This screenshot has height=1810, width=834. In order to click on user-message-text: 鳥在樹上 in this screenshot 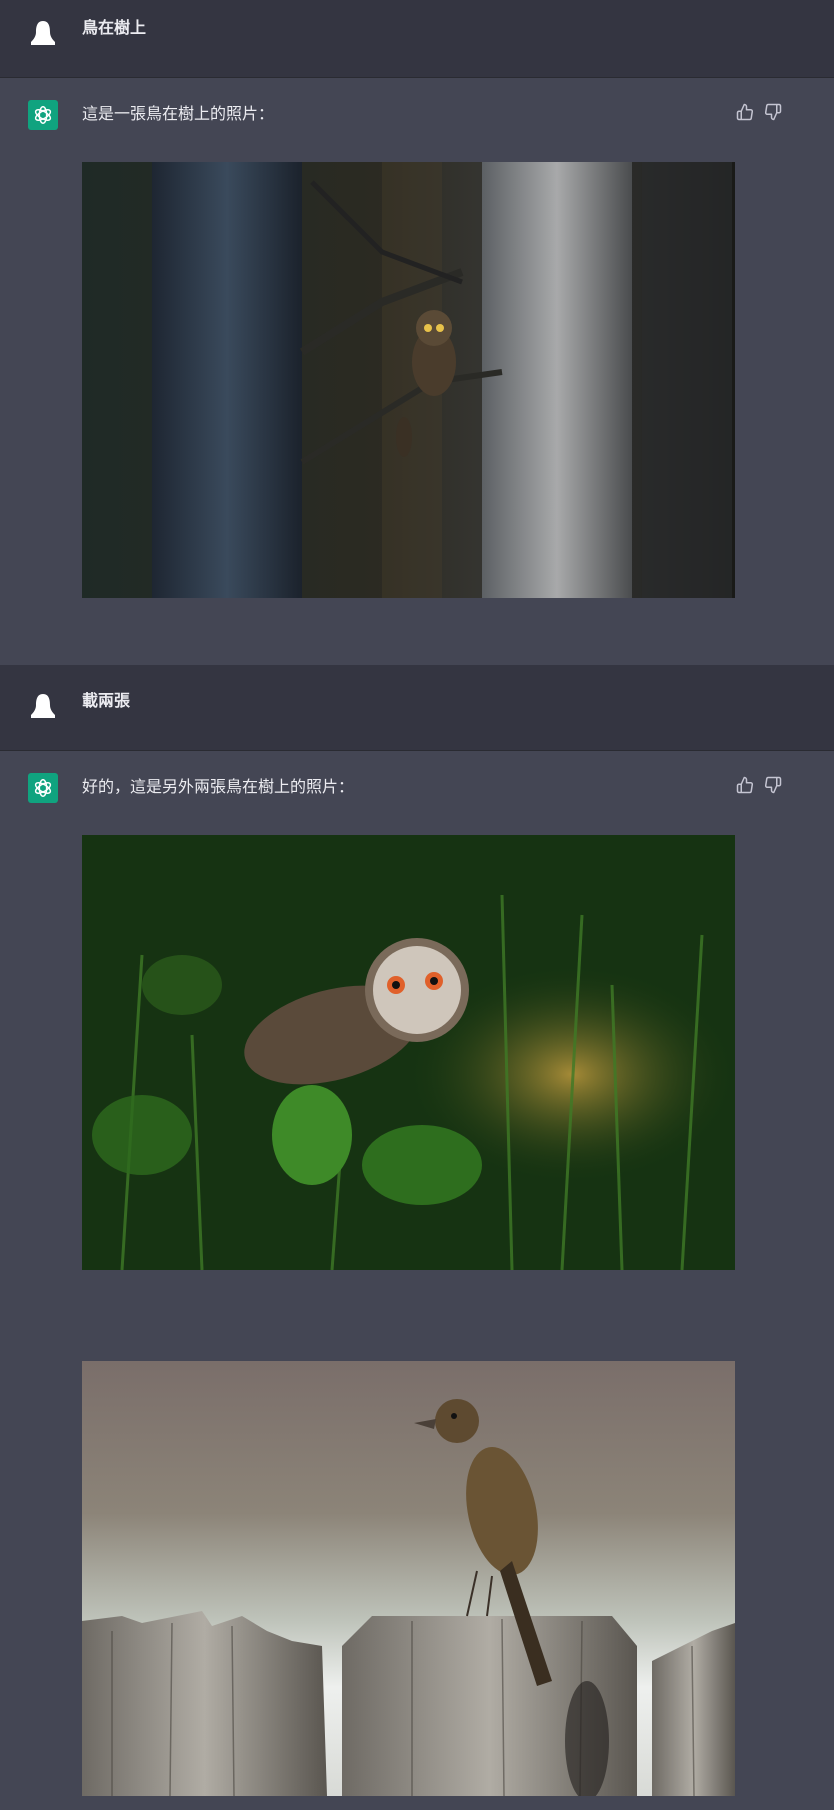, I will do `click(114, 27)`.